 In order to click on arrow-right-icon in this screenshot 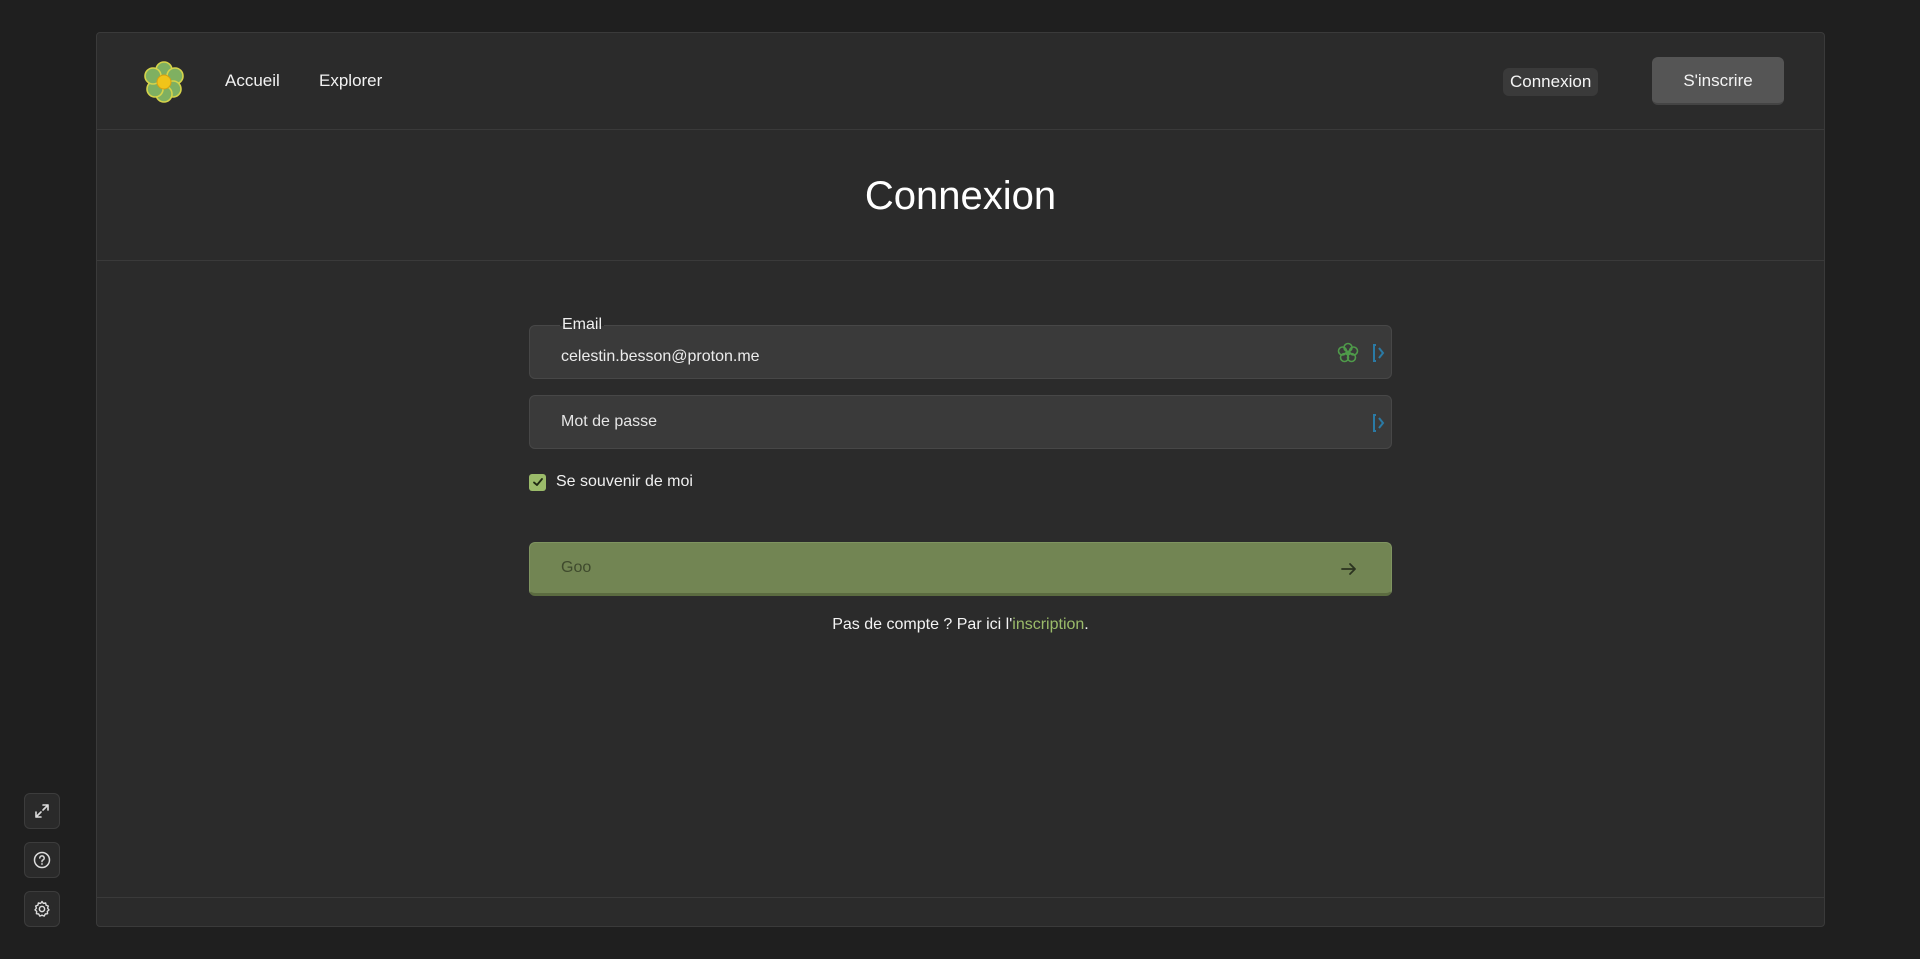, I will do `click(1348, 569)`.